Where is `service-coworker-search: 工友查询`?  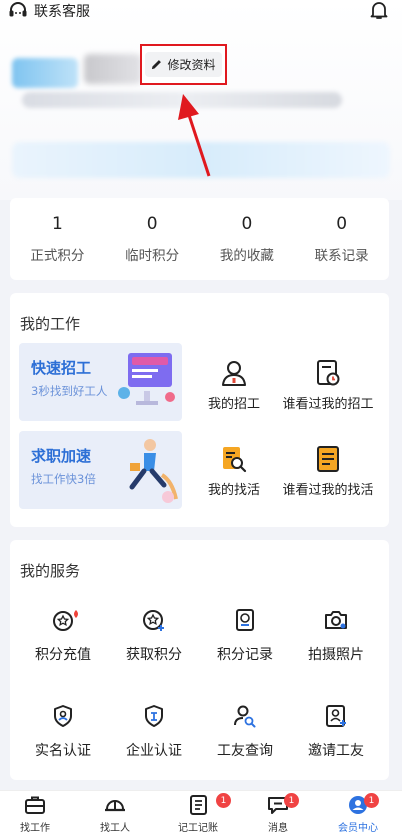 service-coworker-search: 工友查询 is located at coordinates (245, 732).